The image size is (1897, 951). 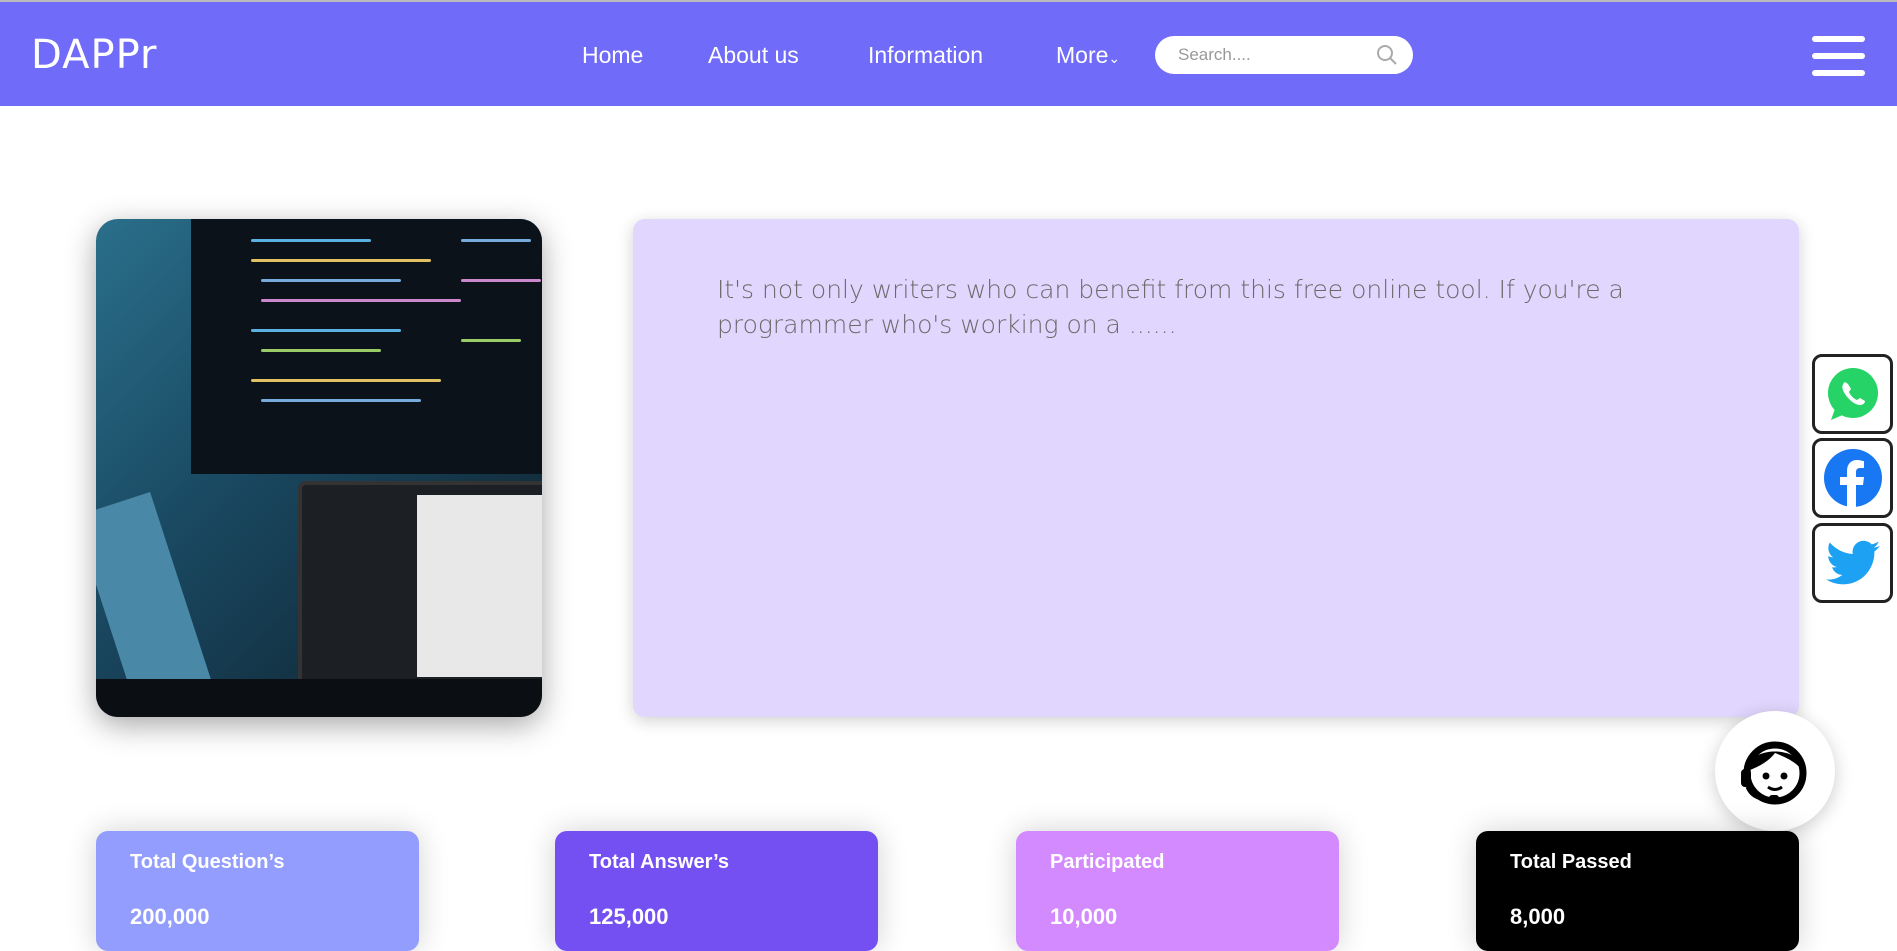 I want to click on stat-value: 8,000, so click(x=1538, y=916).